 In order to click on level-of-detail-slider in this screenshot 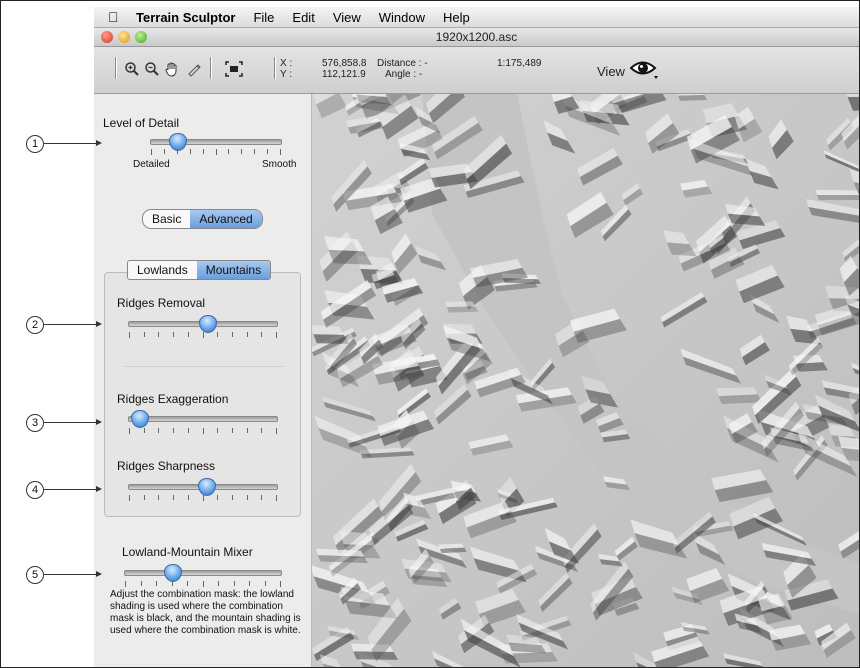, I will do `click(216, 142)`.